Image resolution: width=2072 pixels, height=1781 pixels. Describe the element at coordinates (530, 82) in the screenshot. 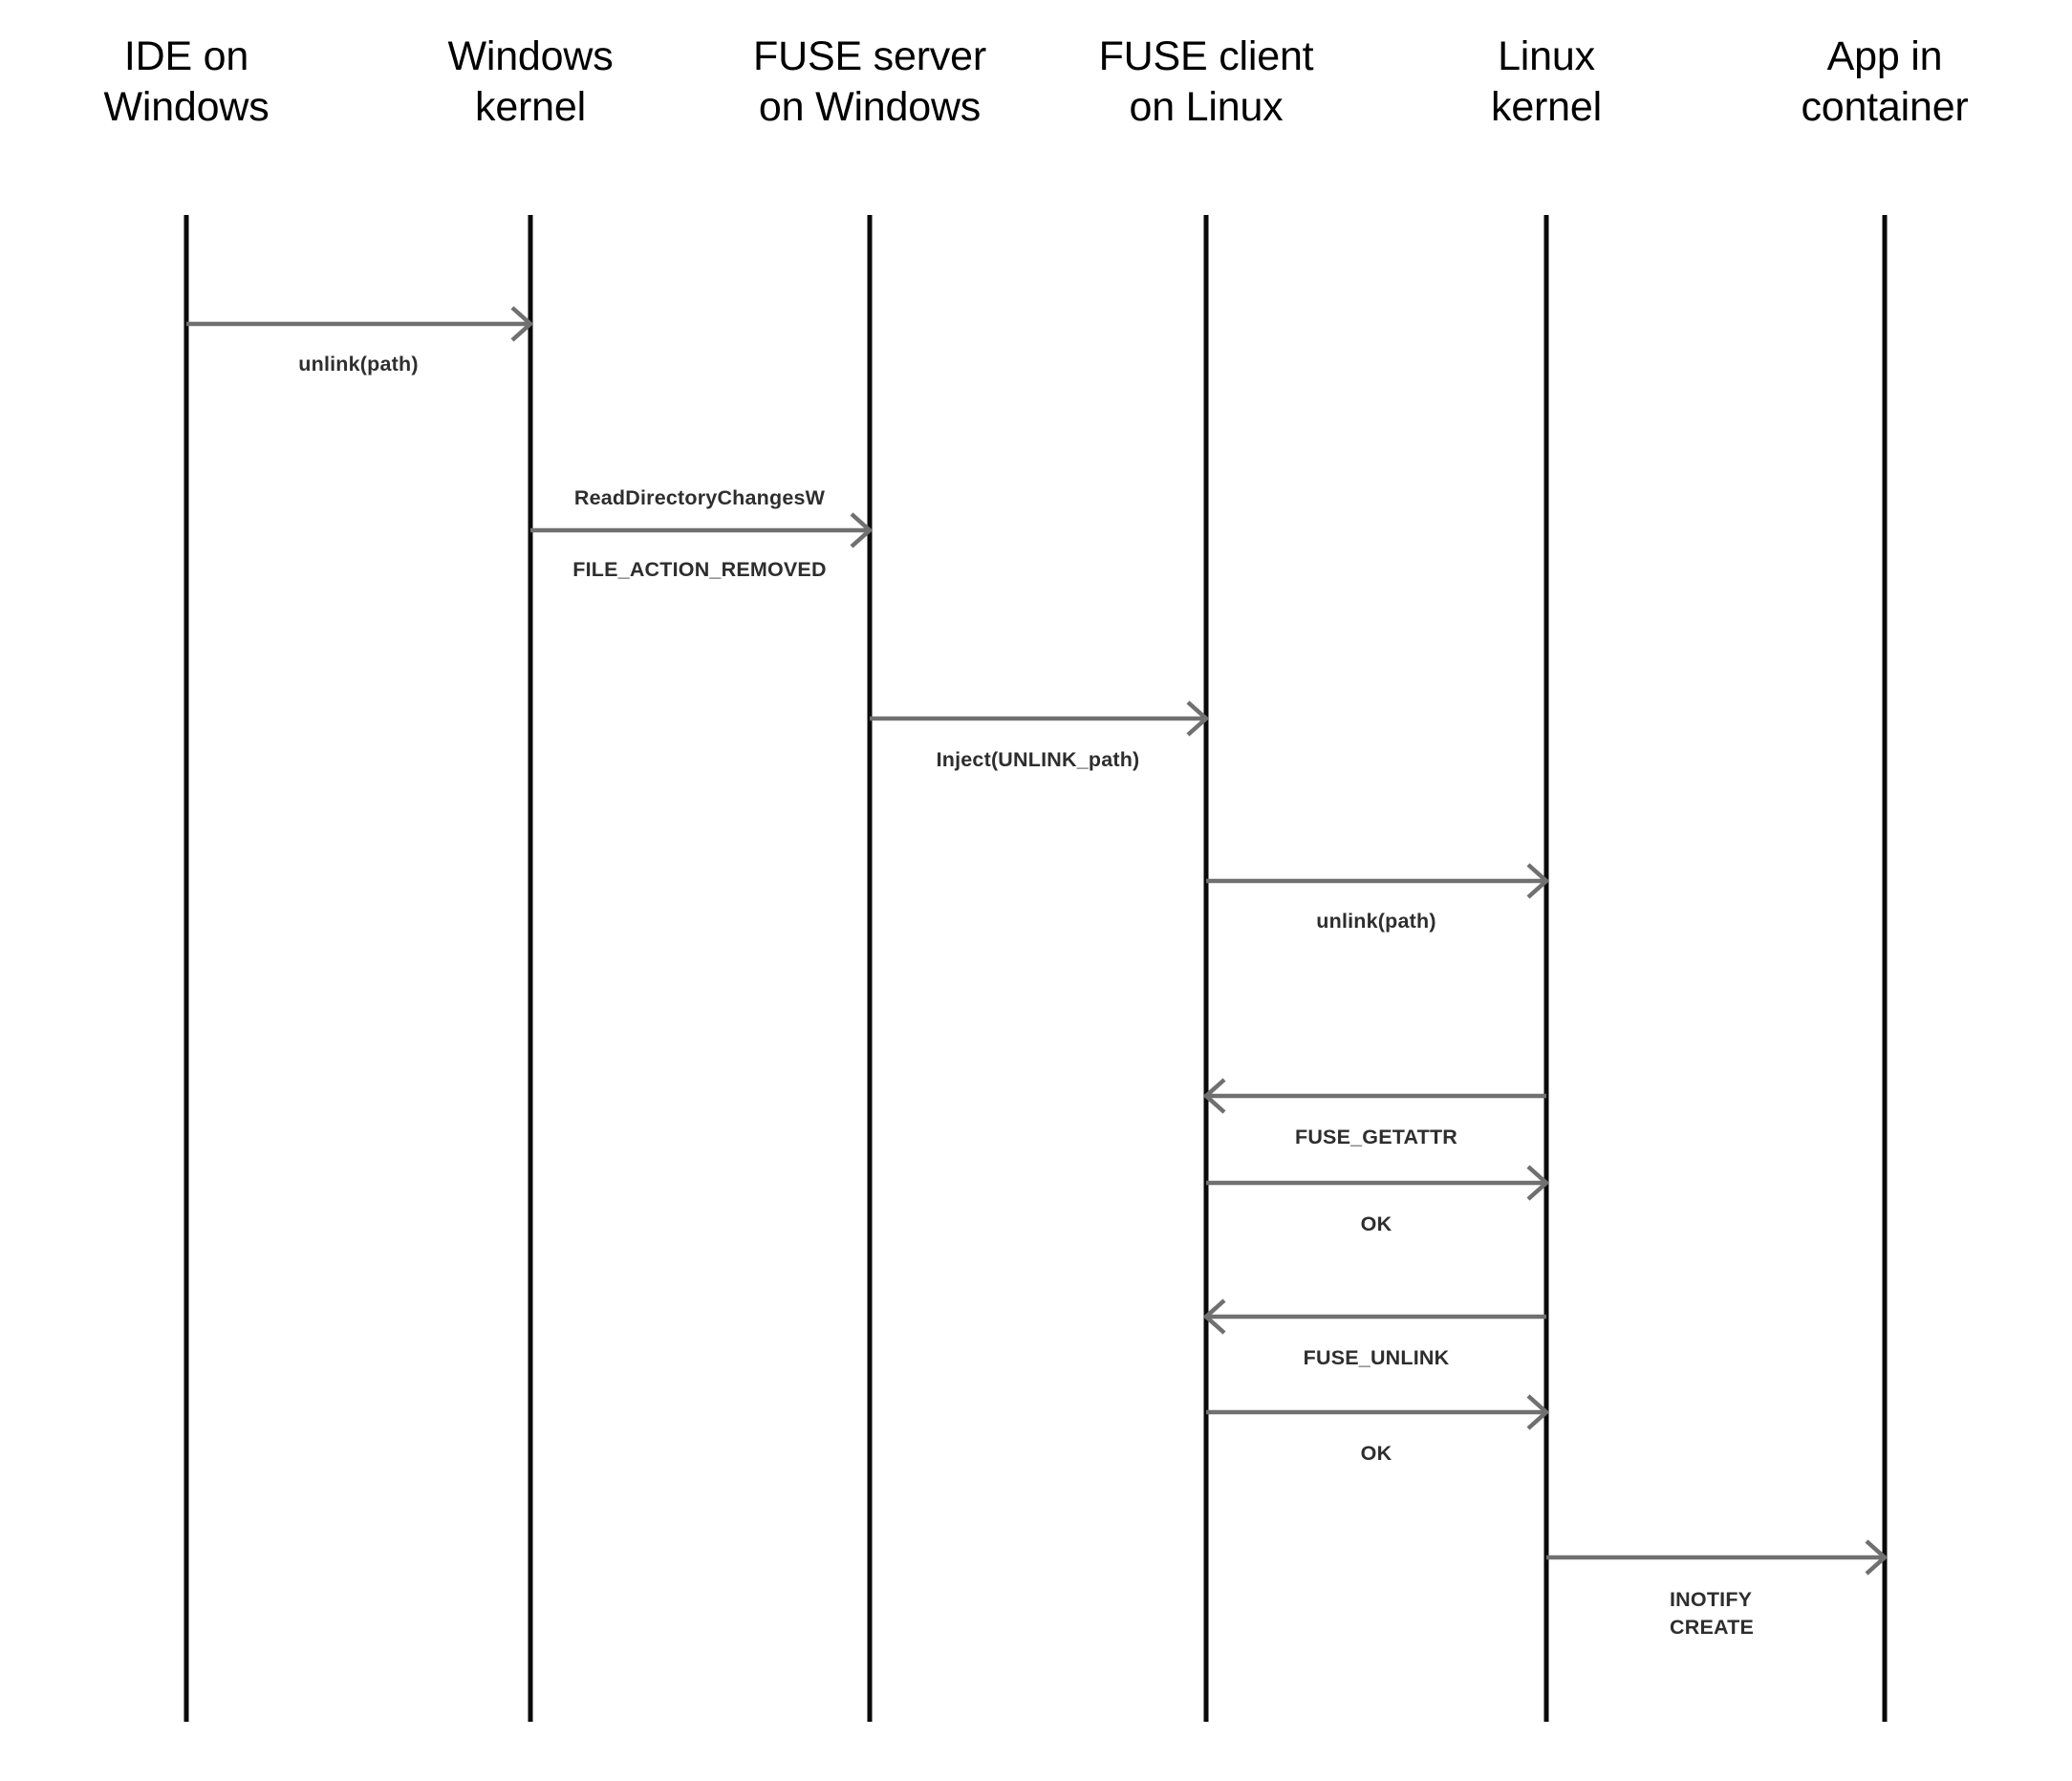

I see `participant-header-windows-kernel: Windows kernel` at that location.